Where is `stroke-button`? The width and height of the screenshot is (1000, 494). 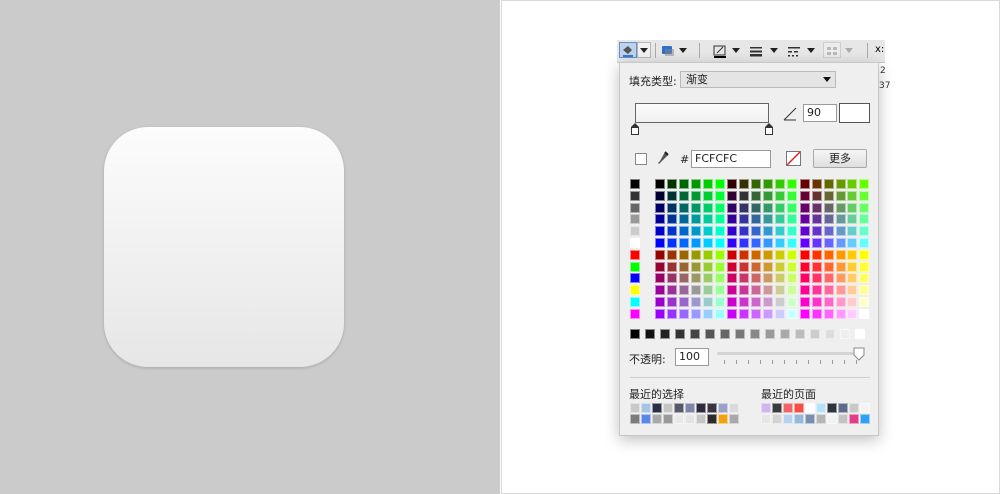 stroke-button is located at coordinates (720, 50).